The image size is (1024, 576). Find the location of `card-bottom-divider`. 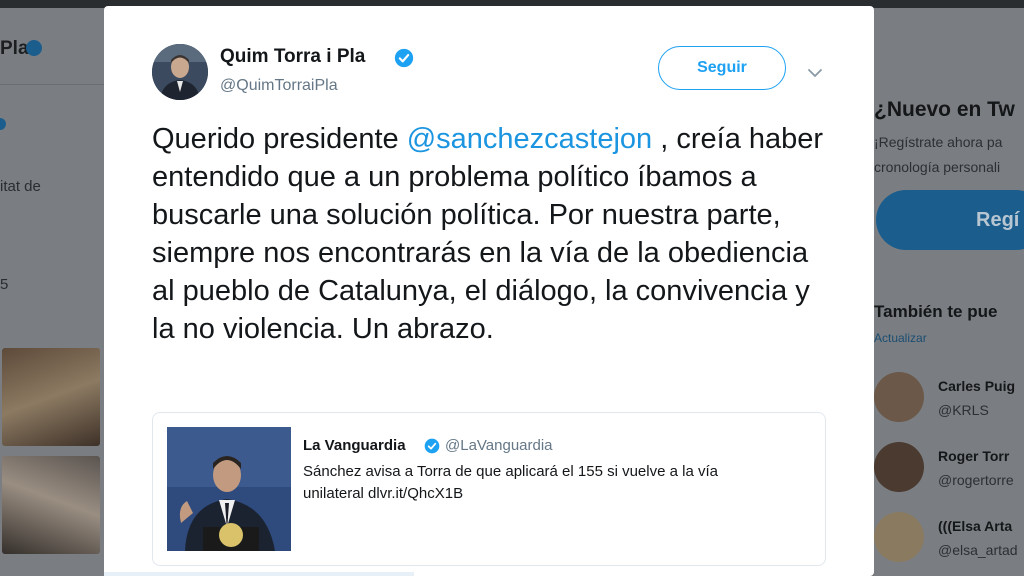

card-bottom-divider is located at coordinates (259, 574).